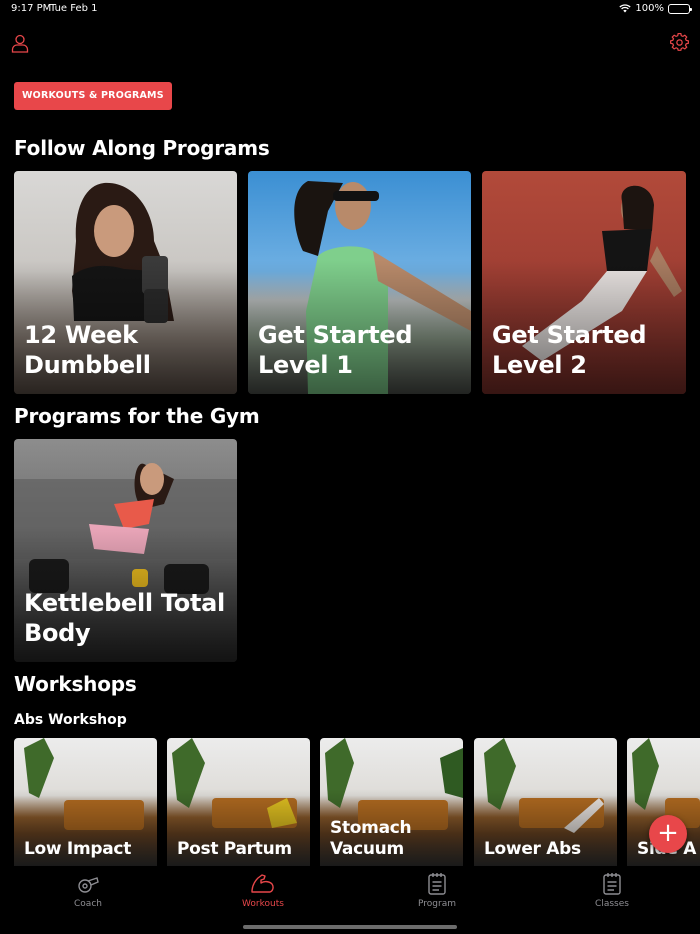 This screenshot has width=700, height=934. Describe the element at coordinates (93, 96) in the screenshot. I see `workouts-programs-chip: WORKOUTS & PROGRAMS` at that location.